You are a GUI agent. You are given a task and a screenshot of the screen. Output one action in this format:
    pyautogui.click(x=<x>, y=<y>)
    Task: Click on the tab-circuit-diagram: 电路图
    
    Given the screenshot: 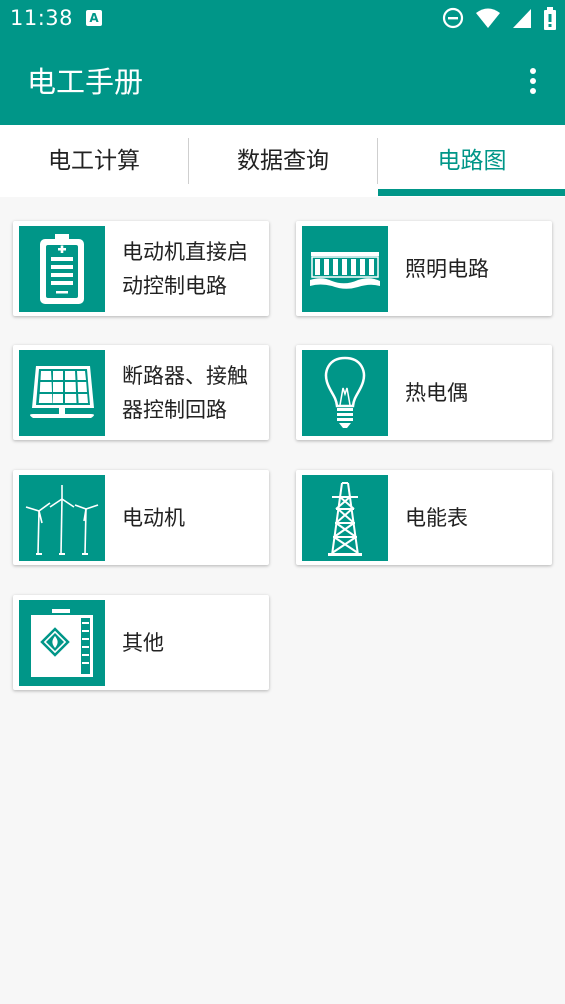 What is the action you would take?
    pyautogui.click(x=471, y=161)
    